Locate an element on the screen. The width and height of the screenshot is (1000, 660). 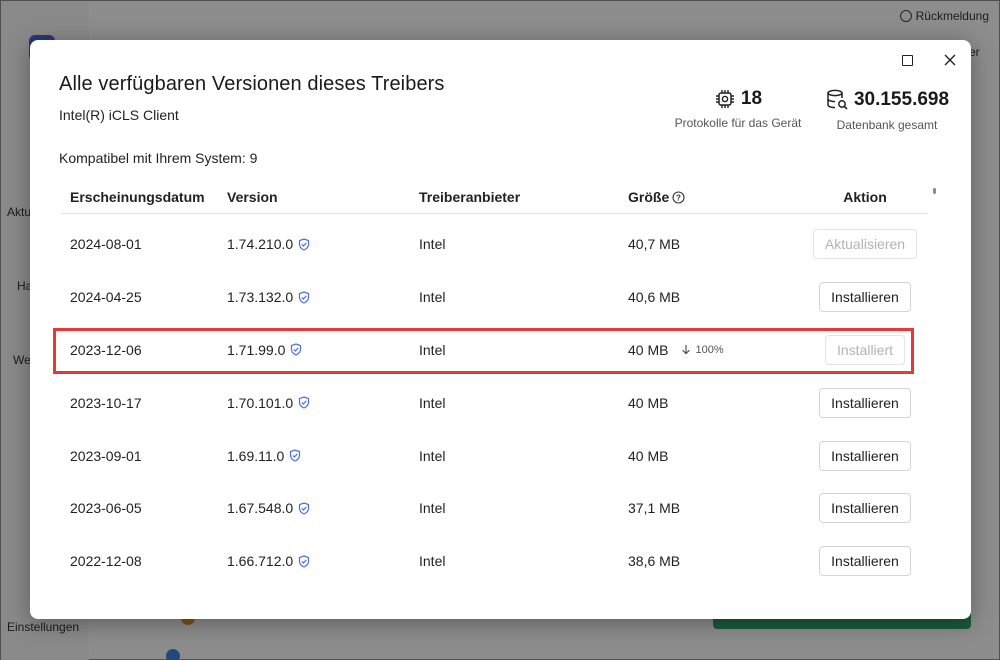
version-cell: 1.74.210.0 is located at coordinates (268, 244).